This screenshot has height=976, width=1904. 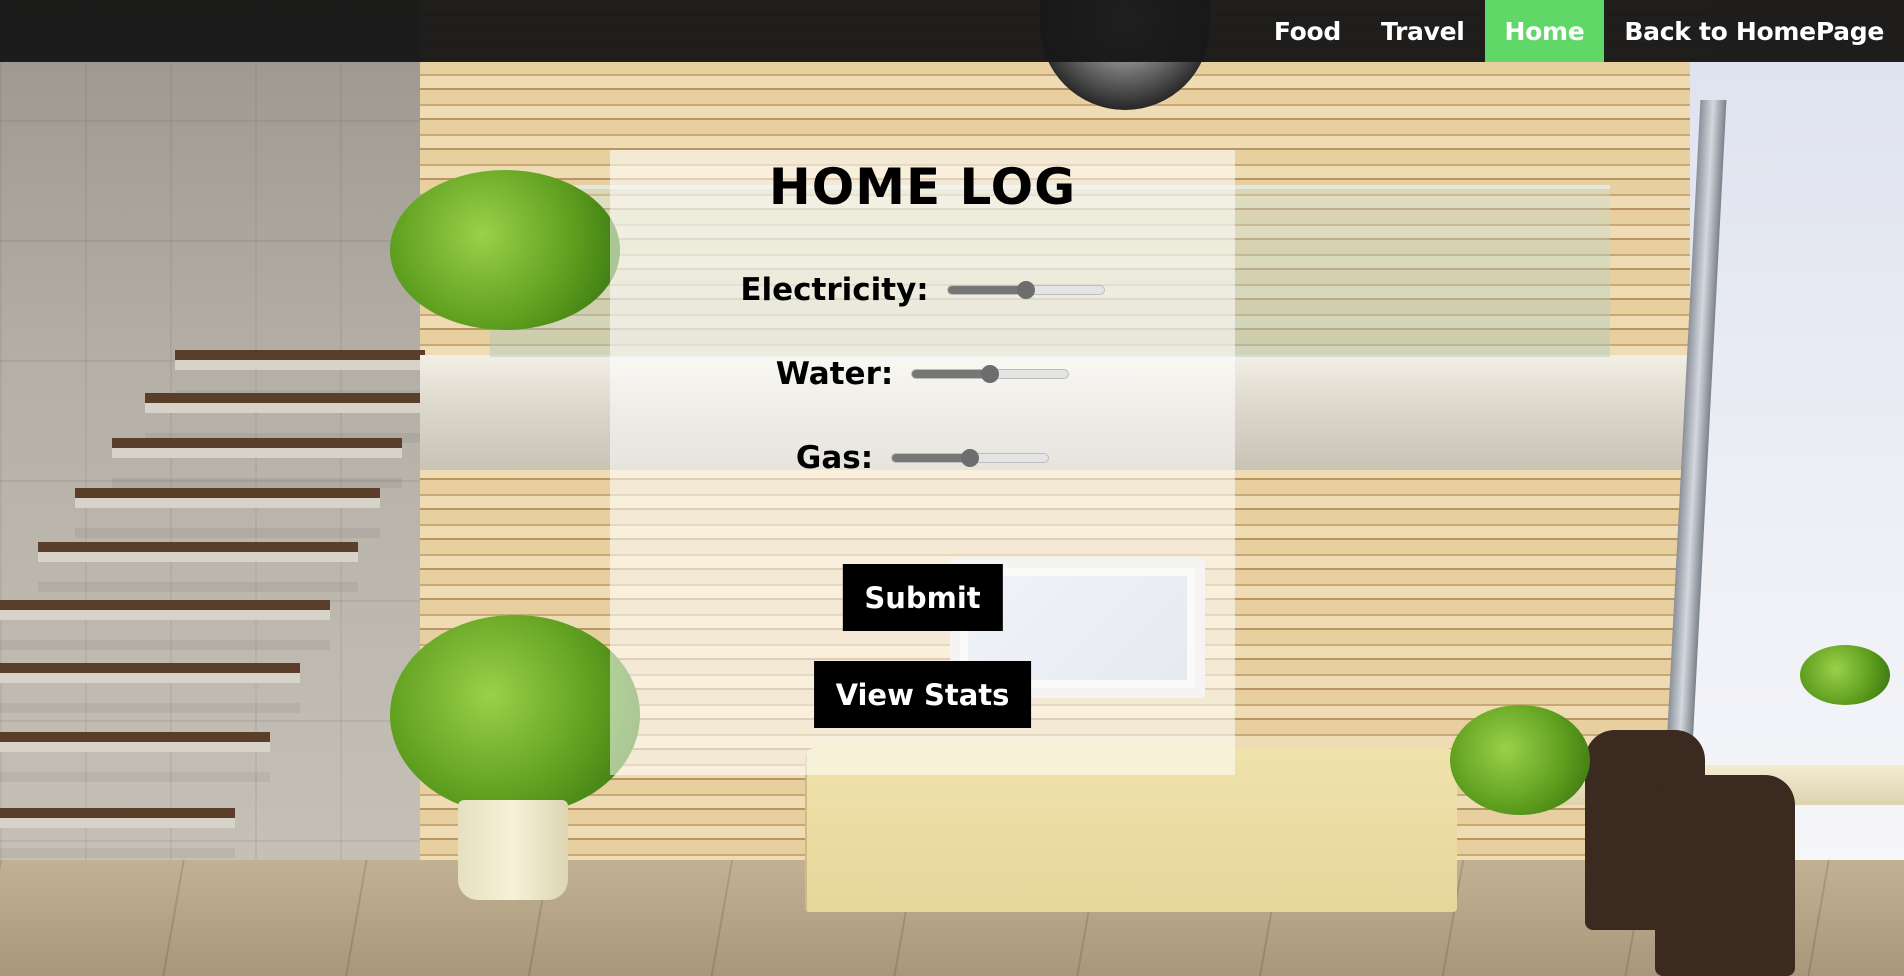 What do you see at coordinates (1754, 31) in the screenshot?
I see `nav-back-to-homepage: Back to HomePage` at bounding box center [1754, 31].